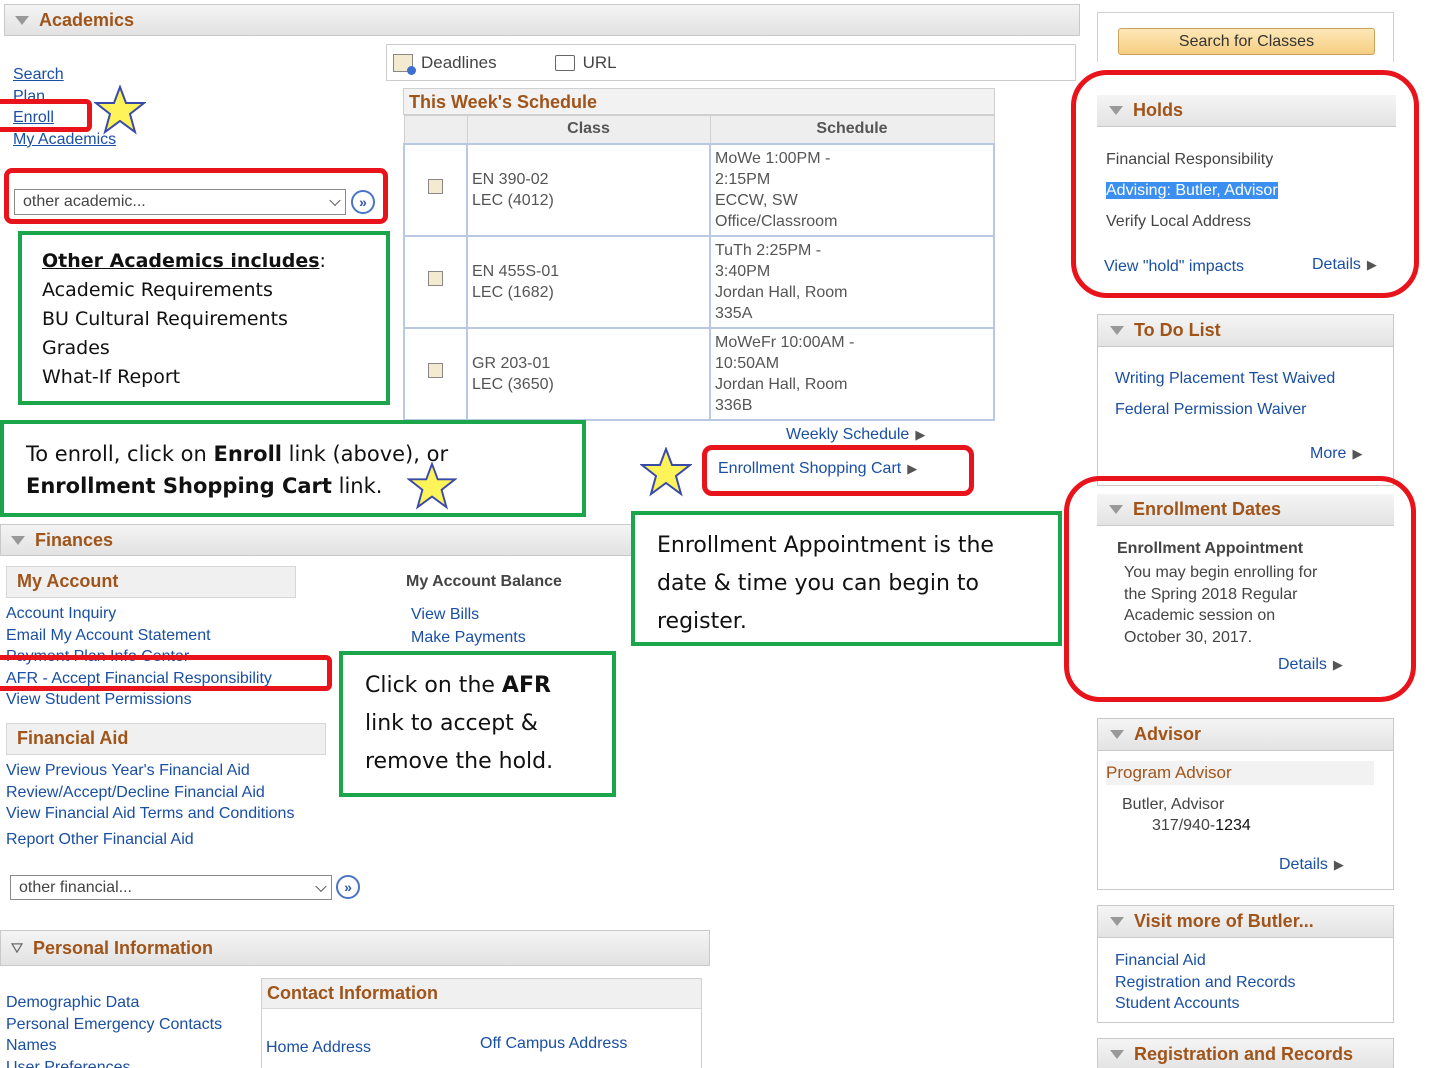 The height and width of the screenshot is (1068, 1430). Describe the element at coordinates (38, 74) in the screenshot. I see `search-link: Search` at that location.